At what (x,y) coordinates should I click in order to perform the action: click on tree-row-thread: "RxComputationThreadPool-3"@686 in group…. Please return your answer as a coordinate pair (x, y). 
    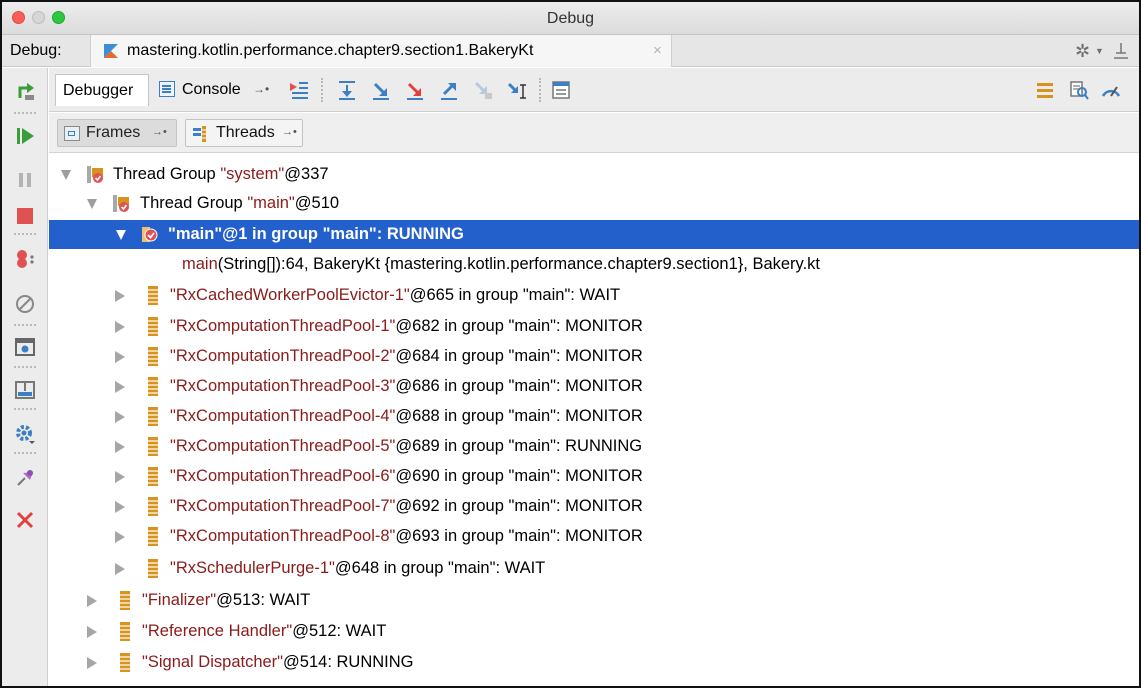
    Looking at the image, I should click on (594, 386).